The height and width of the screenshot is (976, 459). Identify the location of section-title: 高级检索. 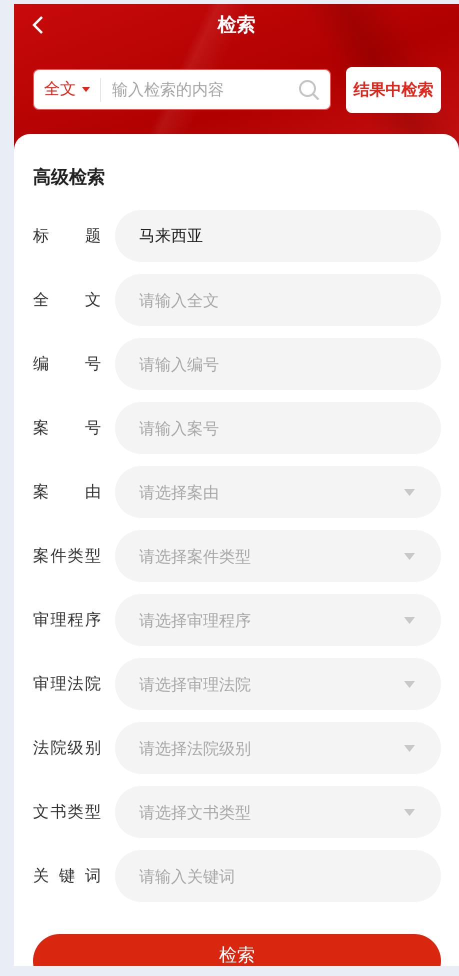
(69, 178).